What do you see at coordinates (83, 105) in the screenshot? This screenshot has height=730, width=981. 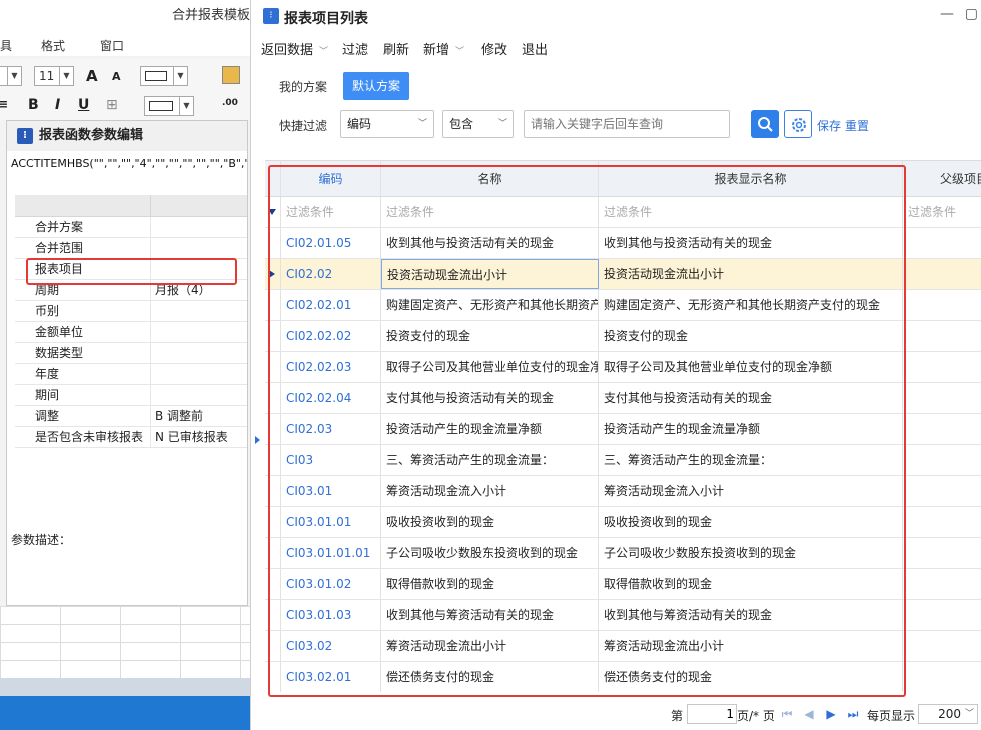 I see `underline-button: U` at bounding box center [83, 105].